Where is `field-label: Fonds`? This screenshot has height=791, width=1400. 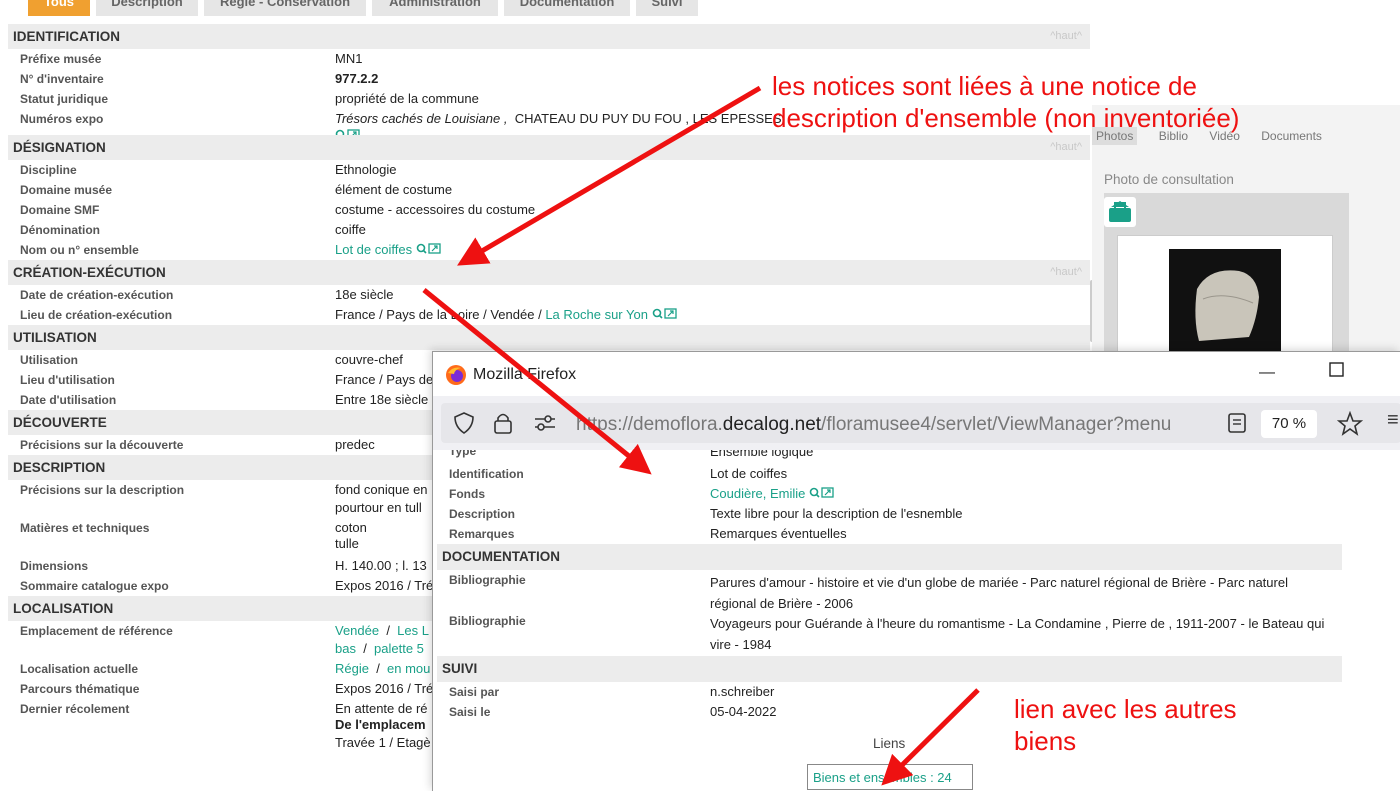 field-label: Fonds is located at coordinates (467, 494).